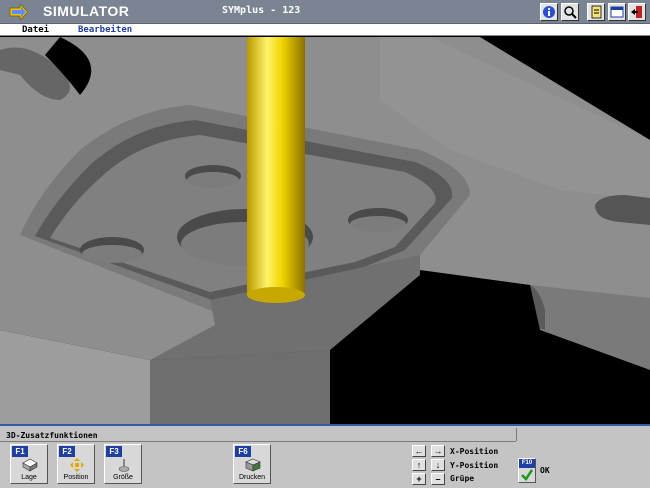 The width and height of the screenshot is (650, 488). I want to click on f6-label: Drucken, so click(252, 477).